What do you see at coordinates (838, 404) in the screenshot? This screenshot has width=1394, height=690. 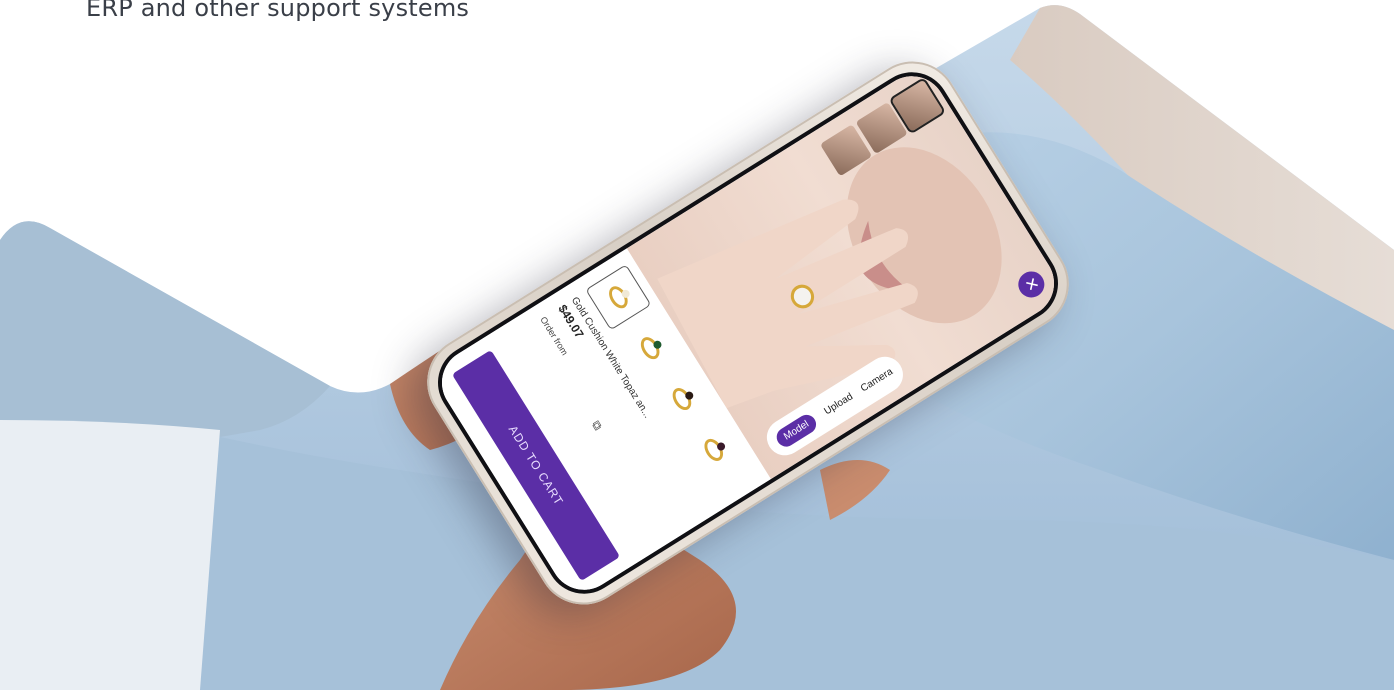 I see `mode-upload: Upload` at bounding box center [838, 404].